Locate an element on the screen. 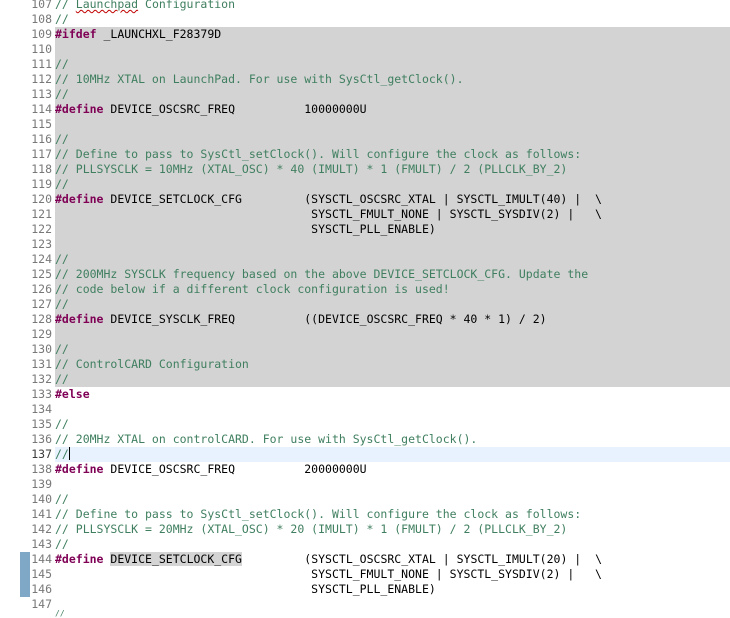  code-text: // ControlCARD Configuration is located at coordinates (392, 364).